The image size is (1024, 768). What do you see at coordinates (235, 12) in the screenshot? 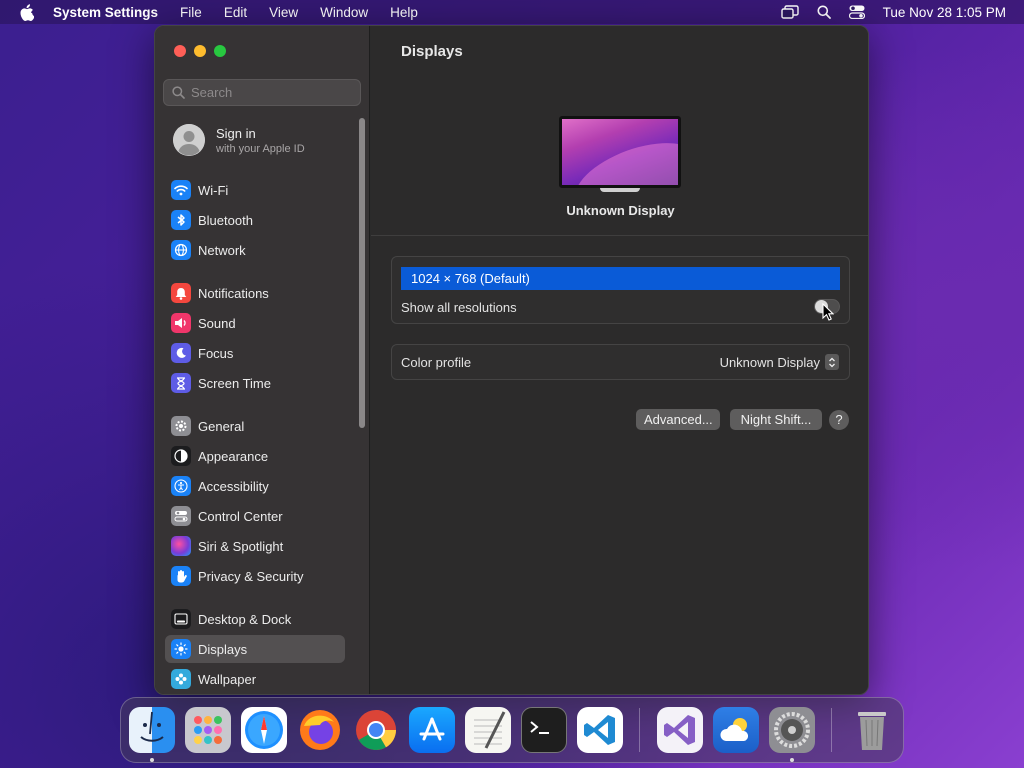
I see `menu-edit: Edit` at bounding box center [235, 12].